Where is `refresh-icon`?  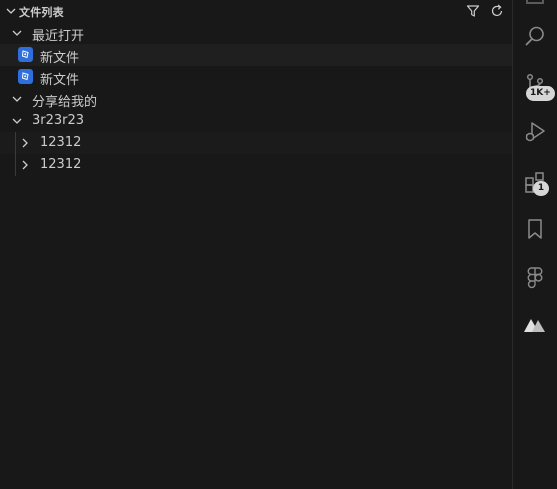
refresh-icon is located at coordinates (497, 11).